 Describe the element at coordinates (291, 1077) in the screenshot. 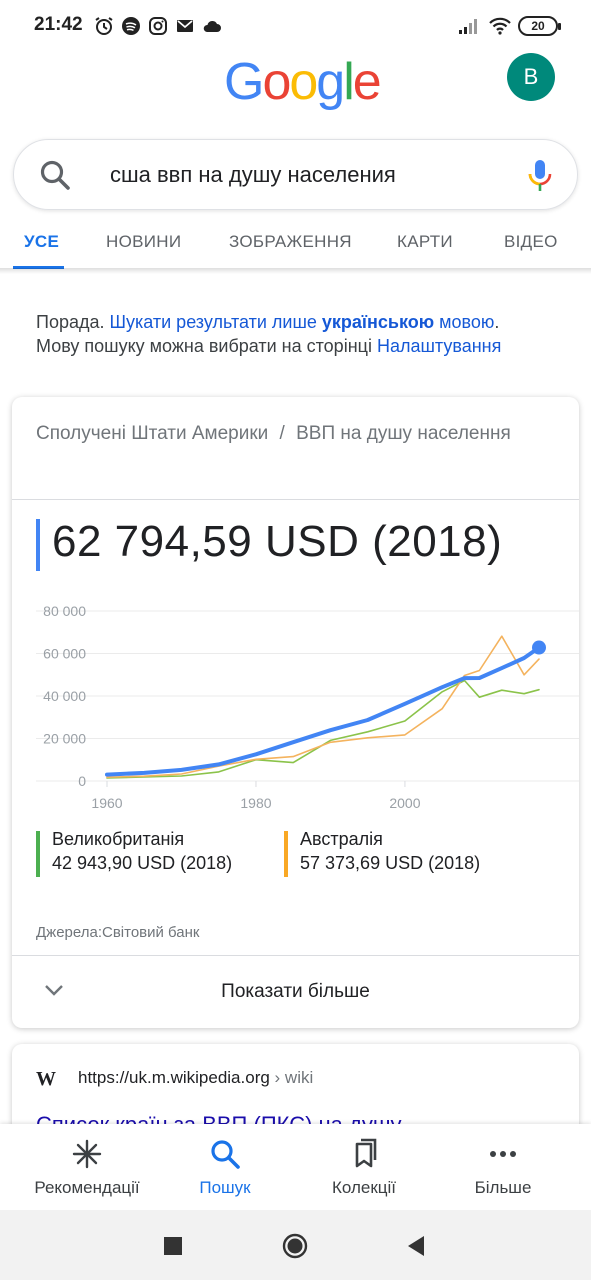

I see `result-url-crumb: › wiki` at that location.